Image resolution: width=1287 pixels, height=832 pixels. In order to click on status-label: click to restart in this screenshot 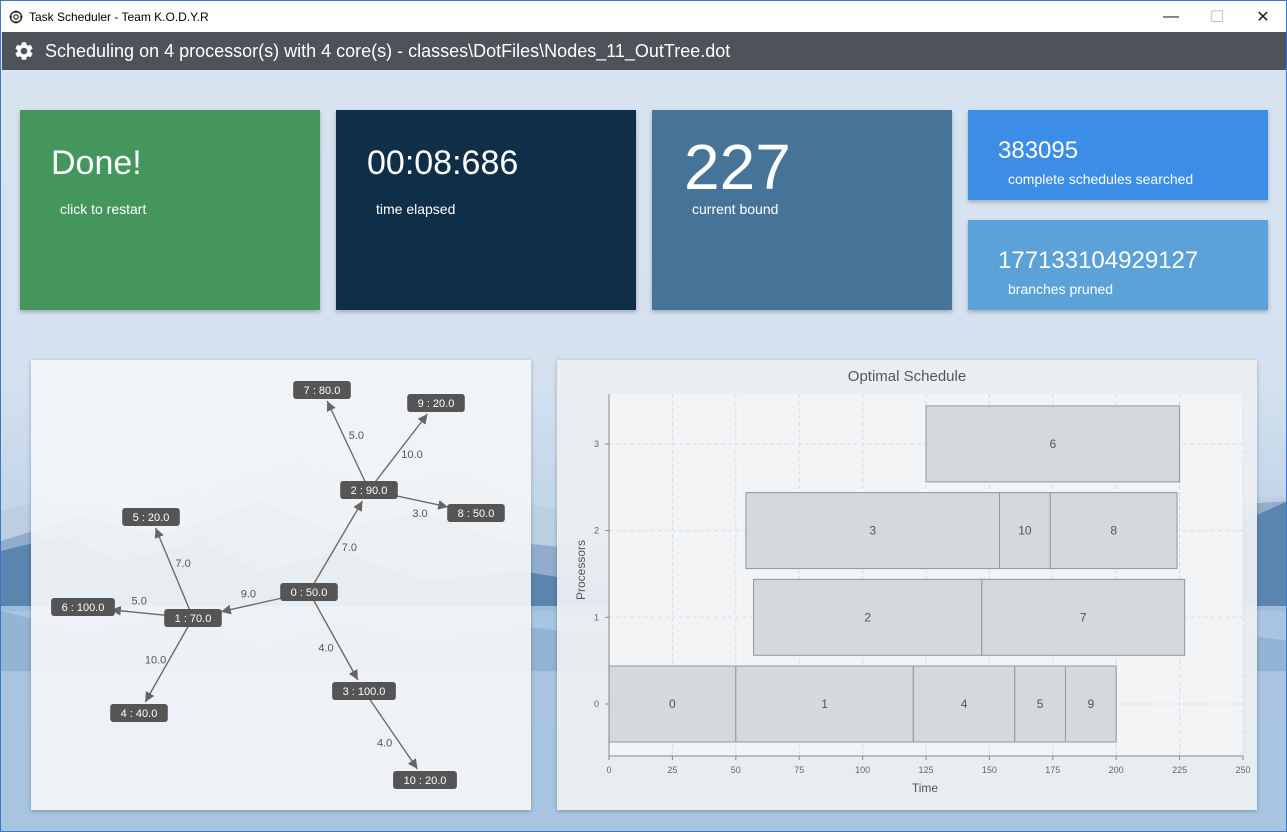, I will do `click(103, 209)`.